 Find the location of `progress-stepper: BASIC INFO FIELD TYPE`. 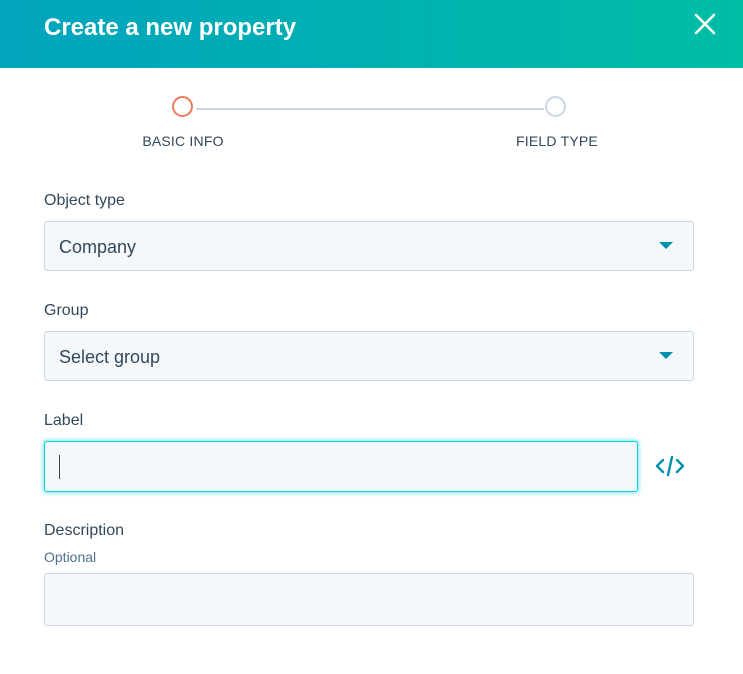

progress-stepper: BASIC INFO FIELD TYPE is located at coordinates (371, 125).